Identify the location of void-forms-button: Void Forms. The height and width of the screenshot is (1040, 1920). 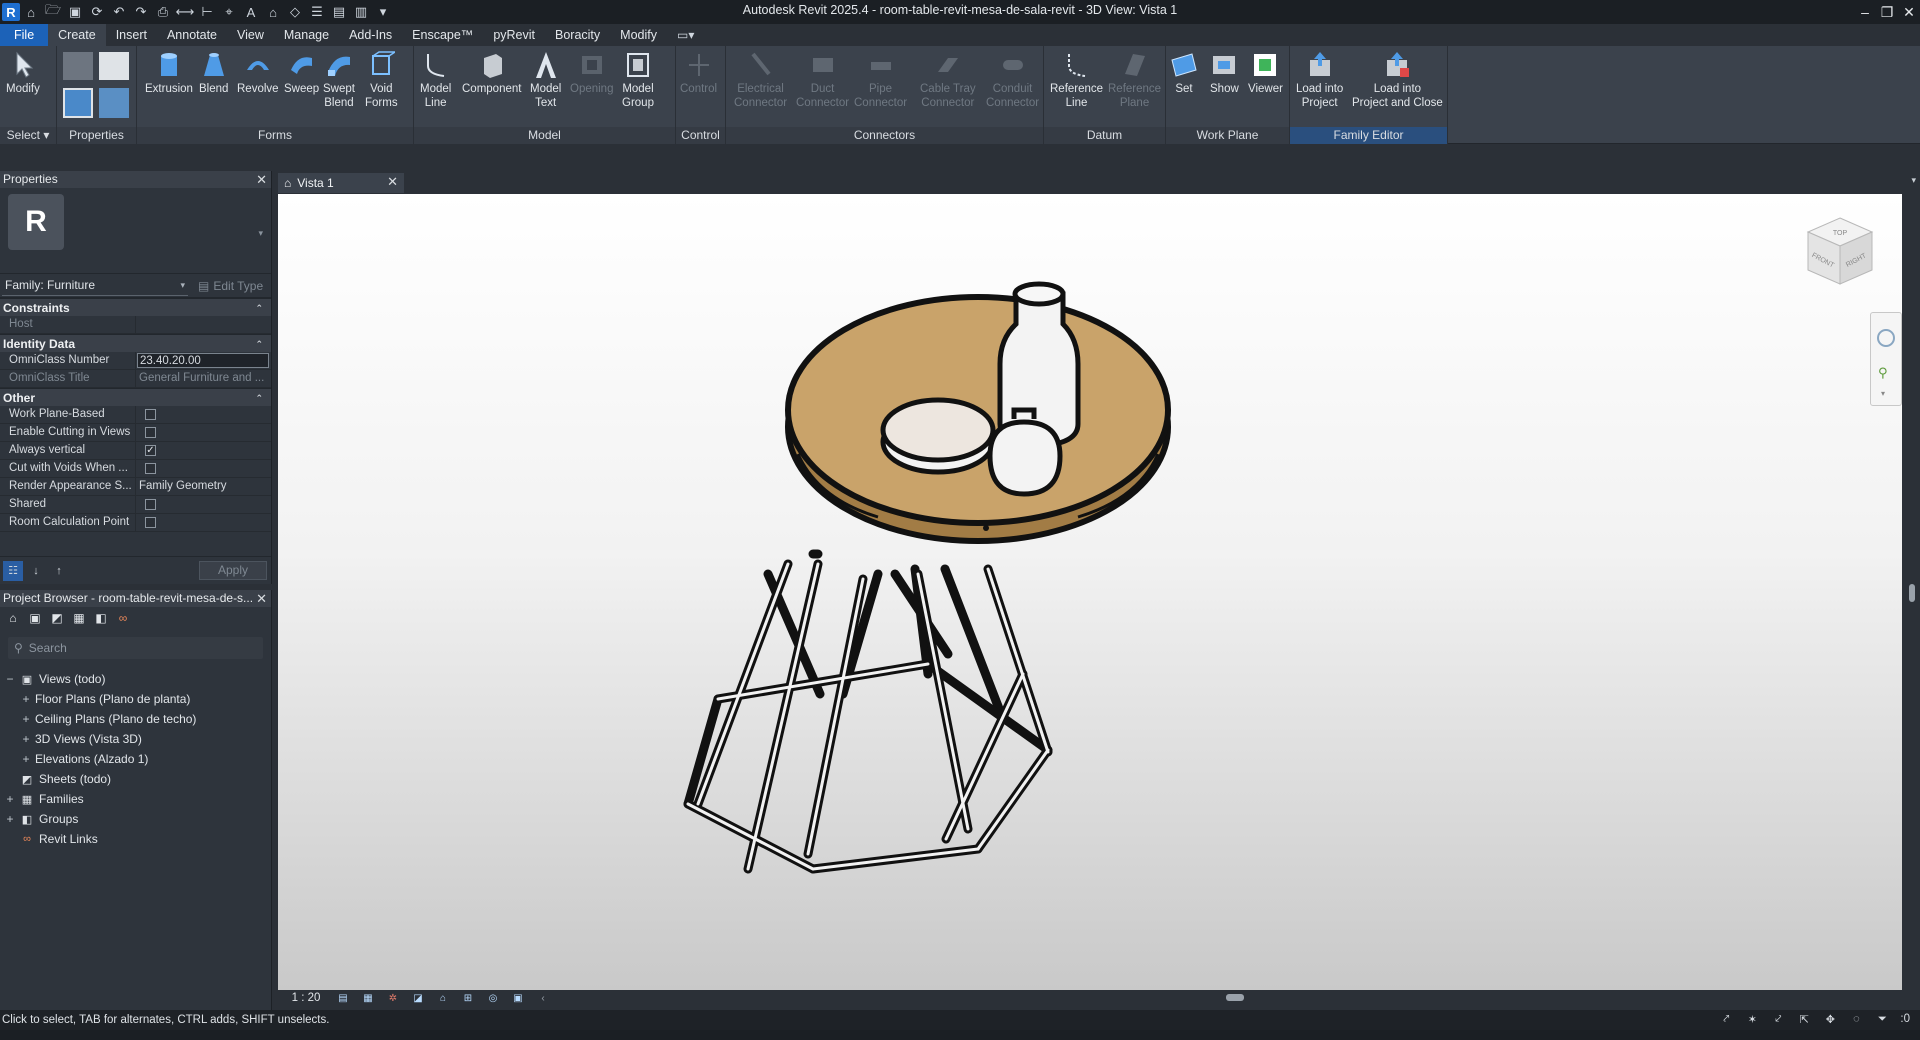
(381, 80).